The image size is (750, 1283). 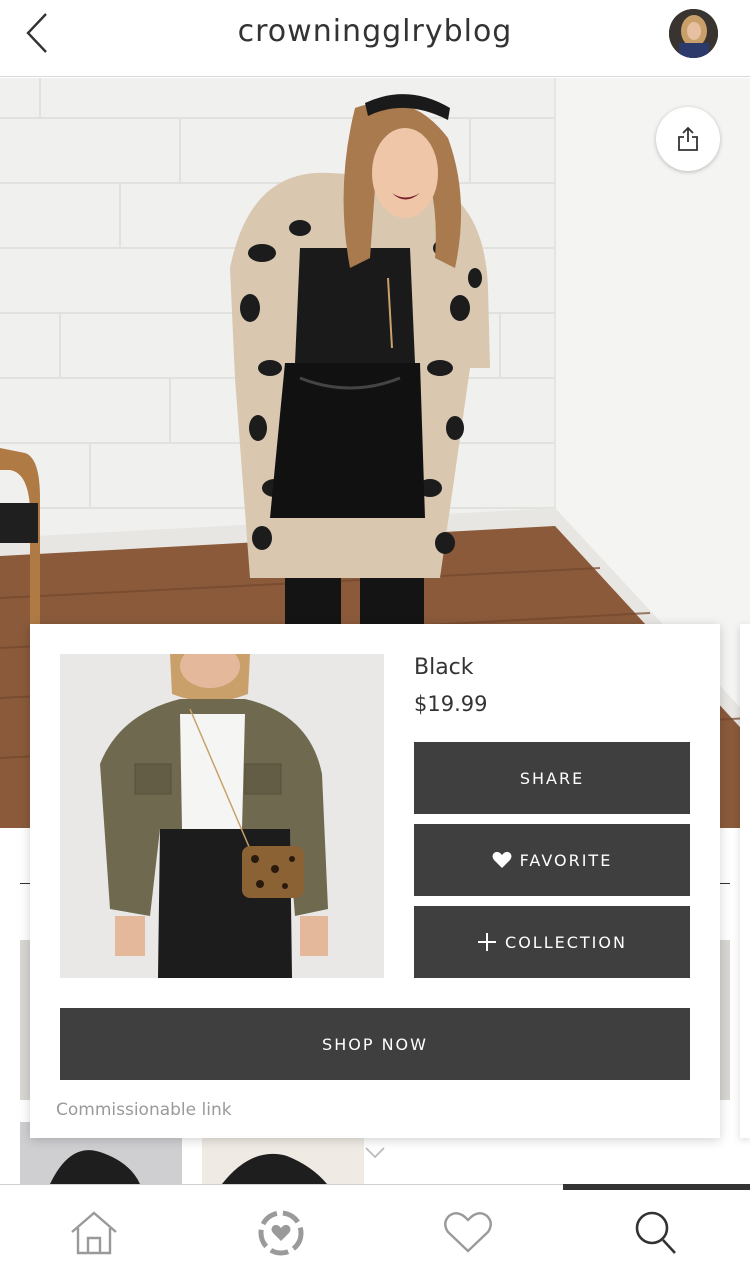 I want to click on shop-now-button: SHOP NOW, so click(x=375, y=1044).